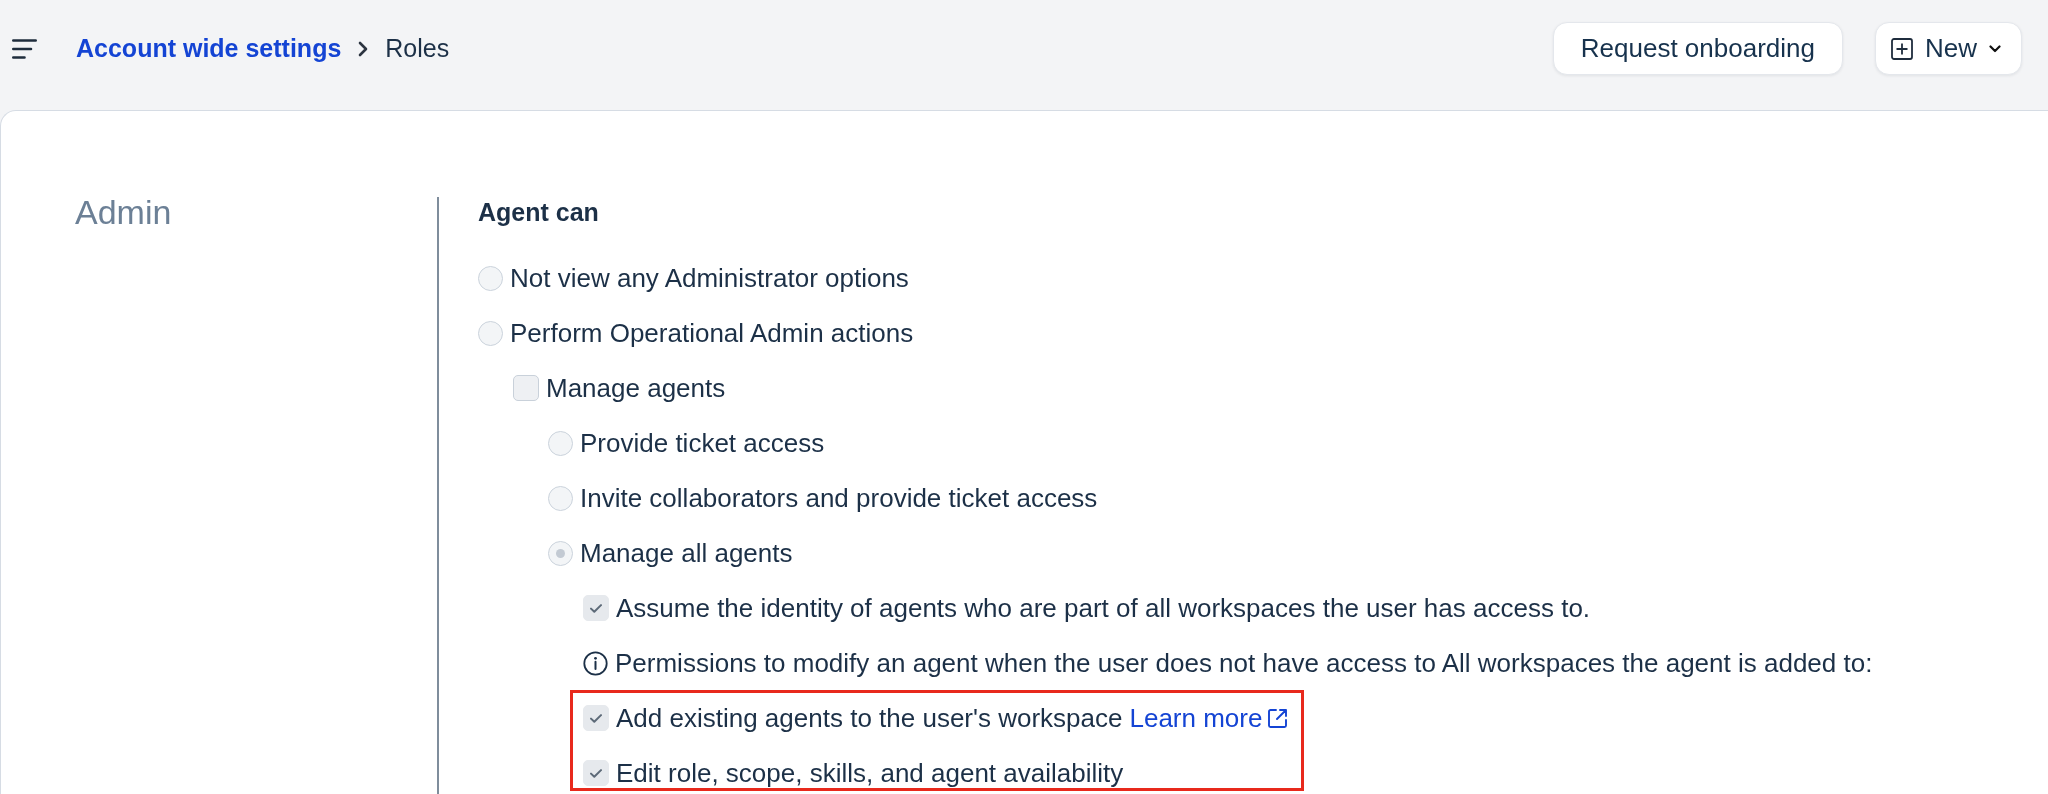  What do you see at coordinates (1103, 608) in the screenshot?
I see `option-label: Assume the identity of agents who are part of all workspaces the user has access to.` at bounding box center [1103, 608].